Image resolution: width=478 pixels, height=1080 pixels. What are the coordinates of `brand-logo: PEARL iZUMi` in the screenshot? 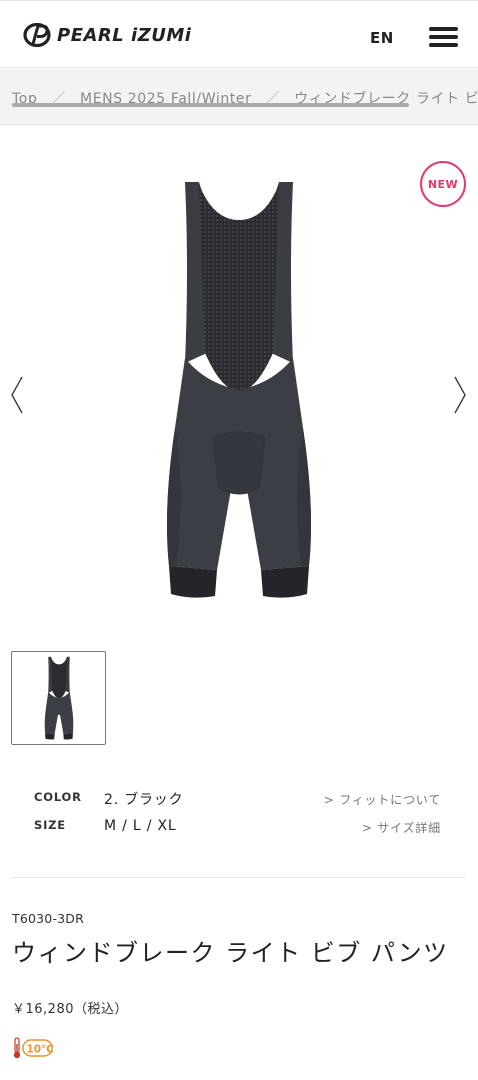 It's located at (107, 35).